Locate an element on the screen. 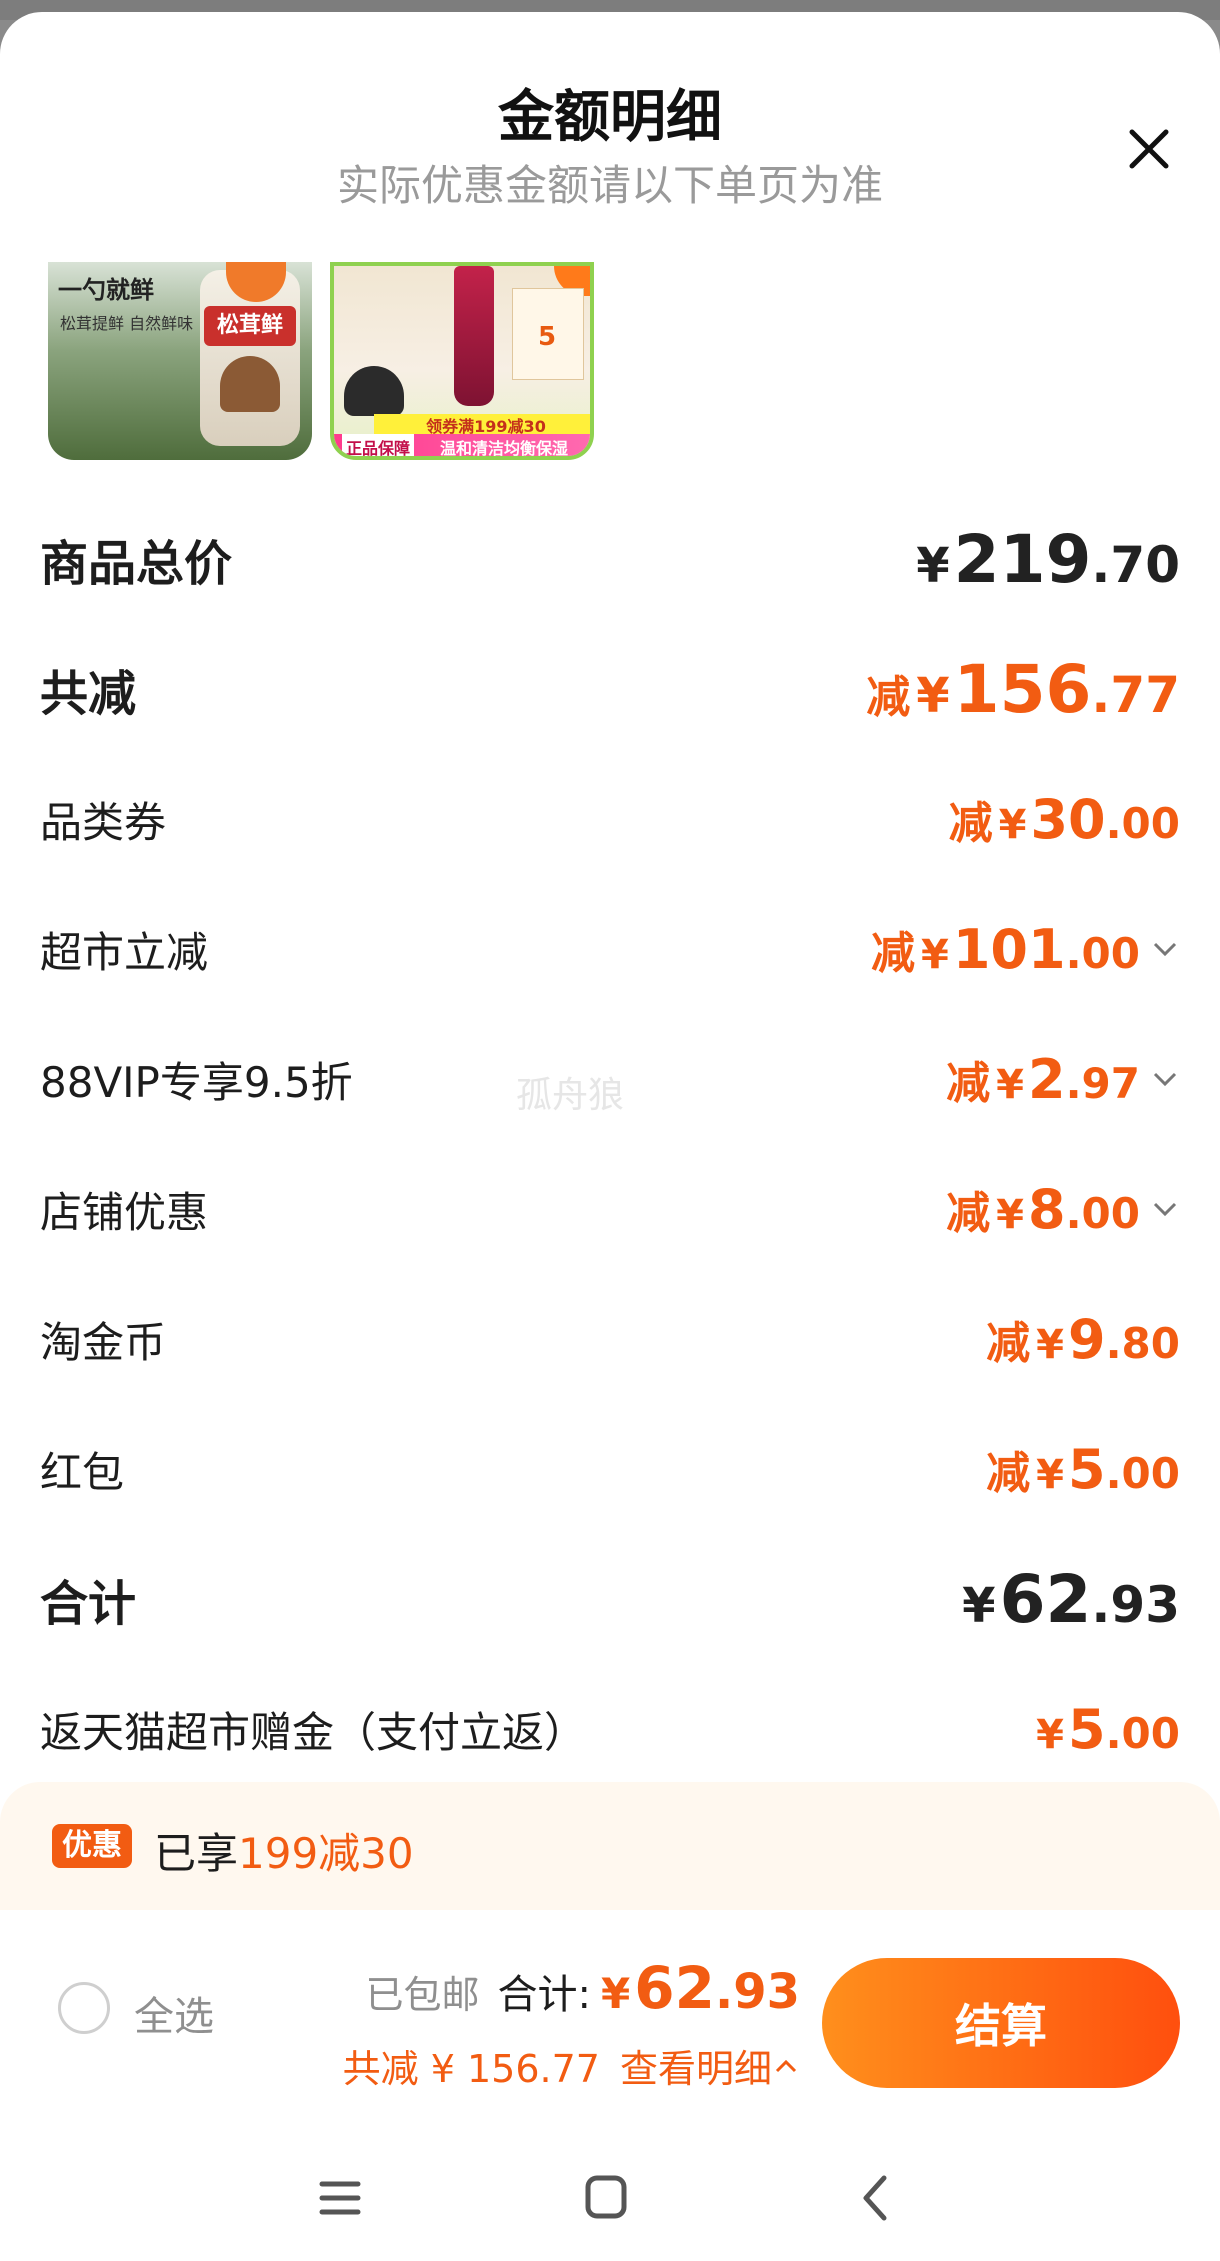 This screenshot has width=1220, height=2261. row-red-packet: 红包 减 ¥5.00 is located at coordinates (610, 1469).